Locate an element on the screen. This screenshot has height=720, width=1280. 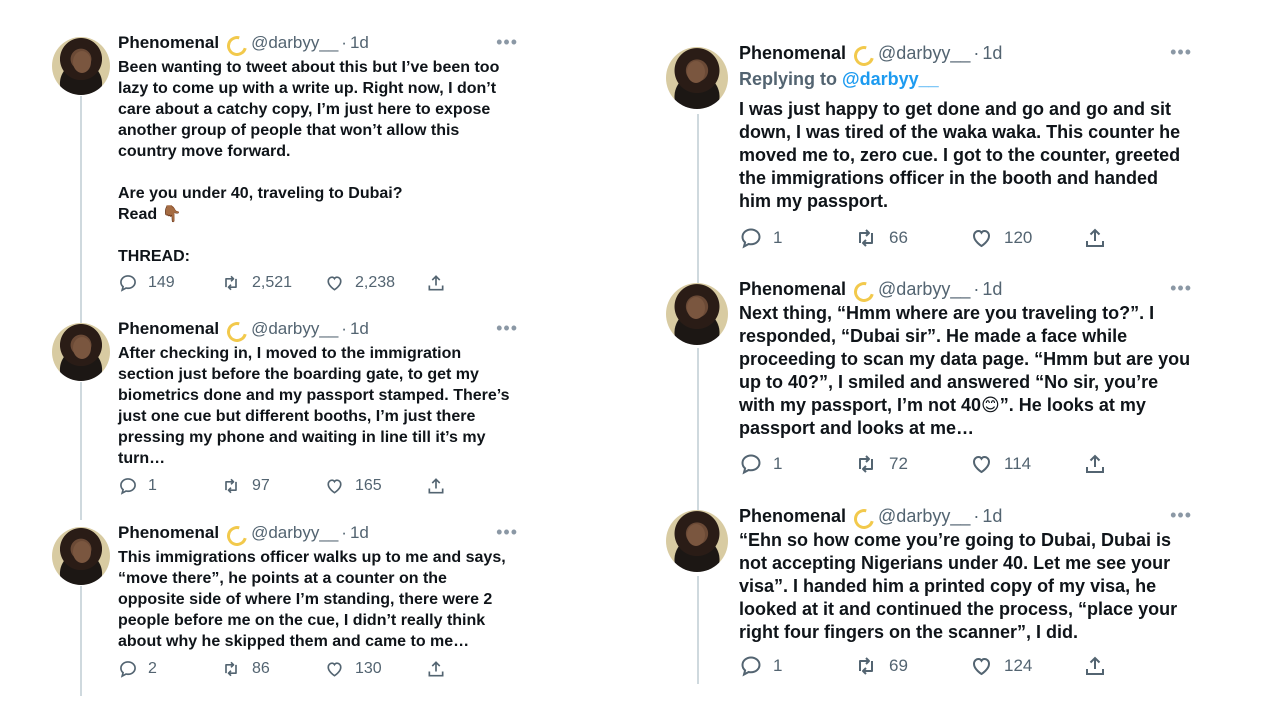
like-button: 165 is located at coordinates (375, 486).